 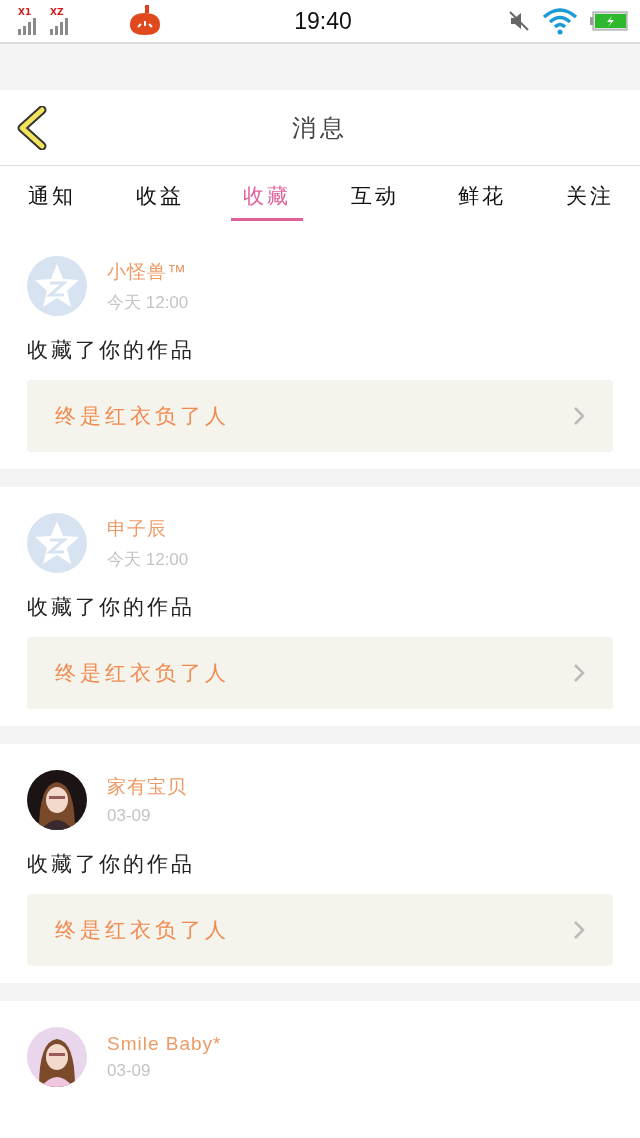 I want to click on page-title: 消息, so click(x=320, y=128).